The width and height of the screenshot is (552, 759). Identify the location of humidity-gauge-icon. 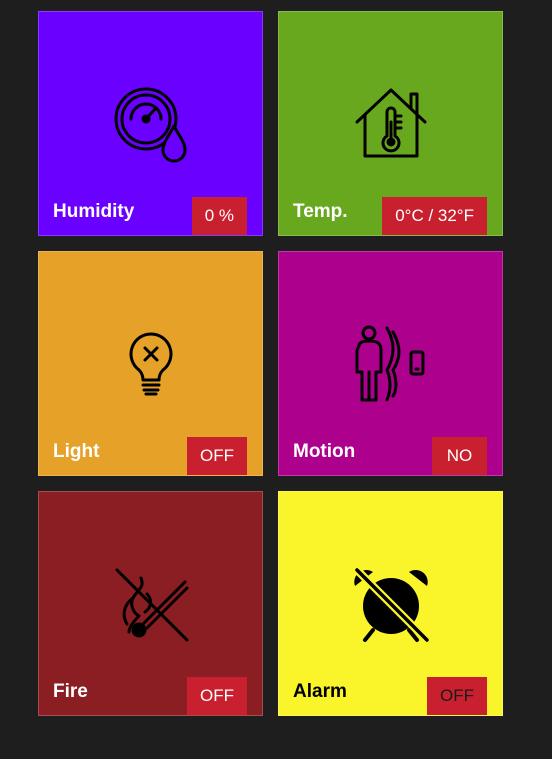
(151, 124).